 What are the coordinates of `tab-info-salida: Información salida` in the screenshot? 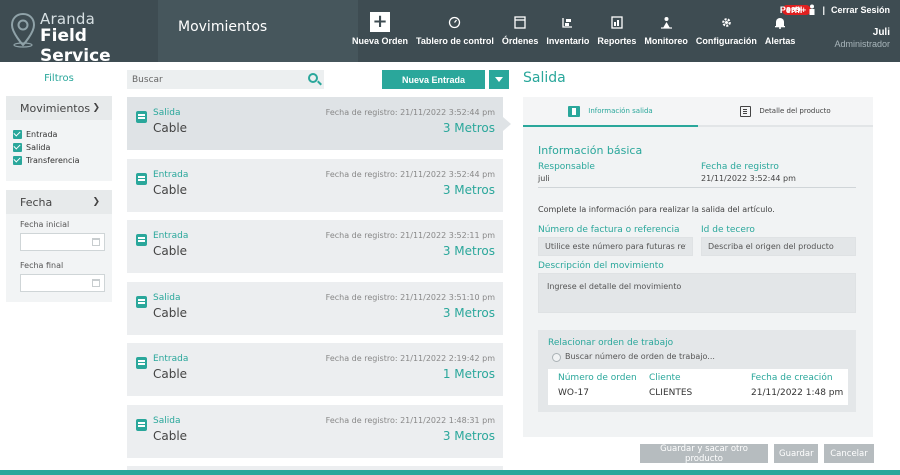 It's located at (610, 112).